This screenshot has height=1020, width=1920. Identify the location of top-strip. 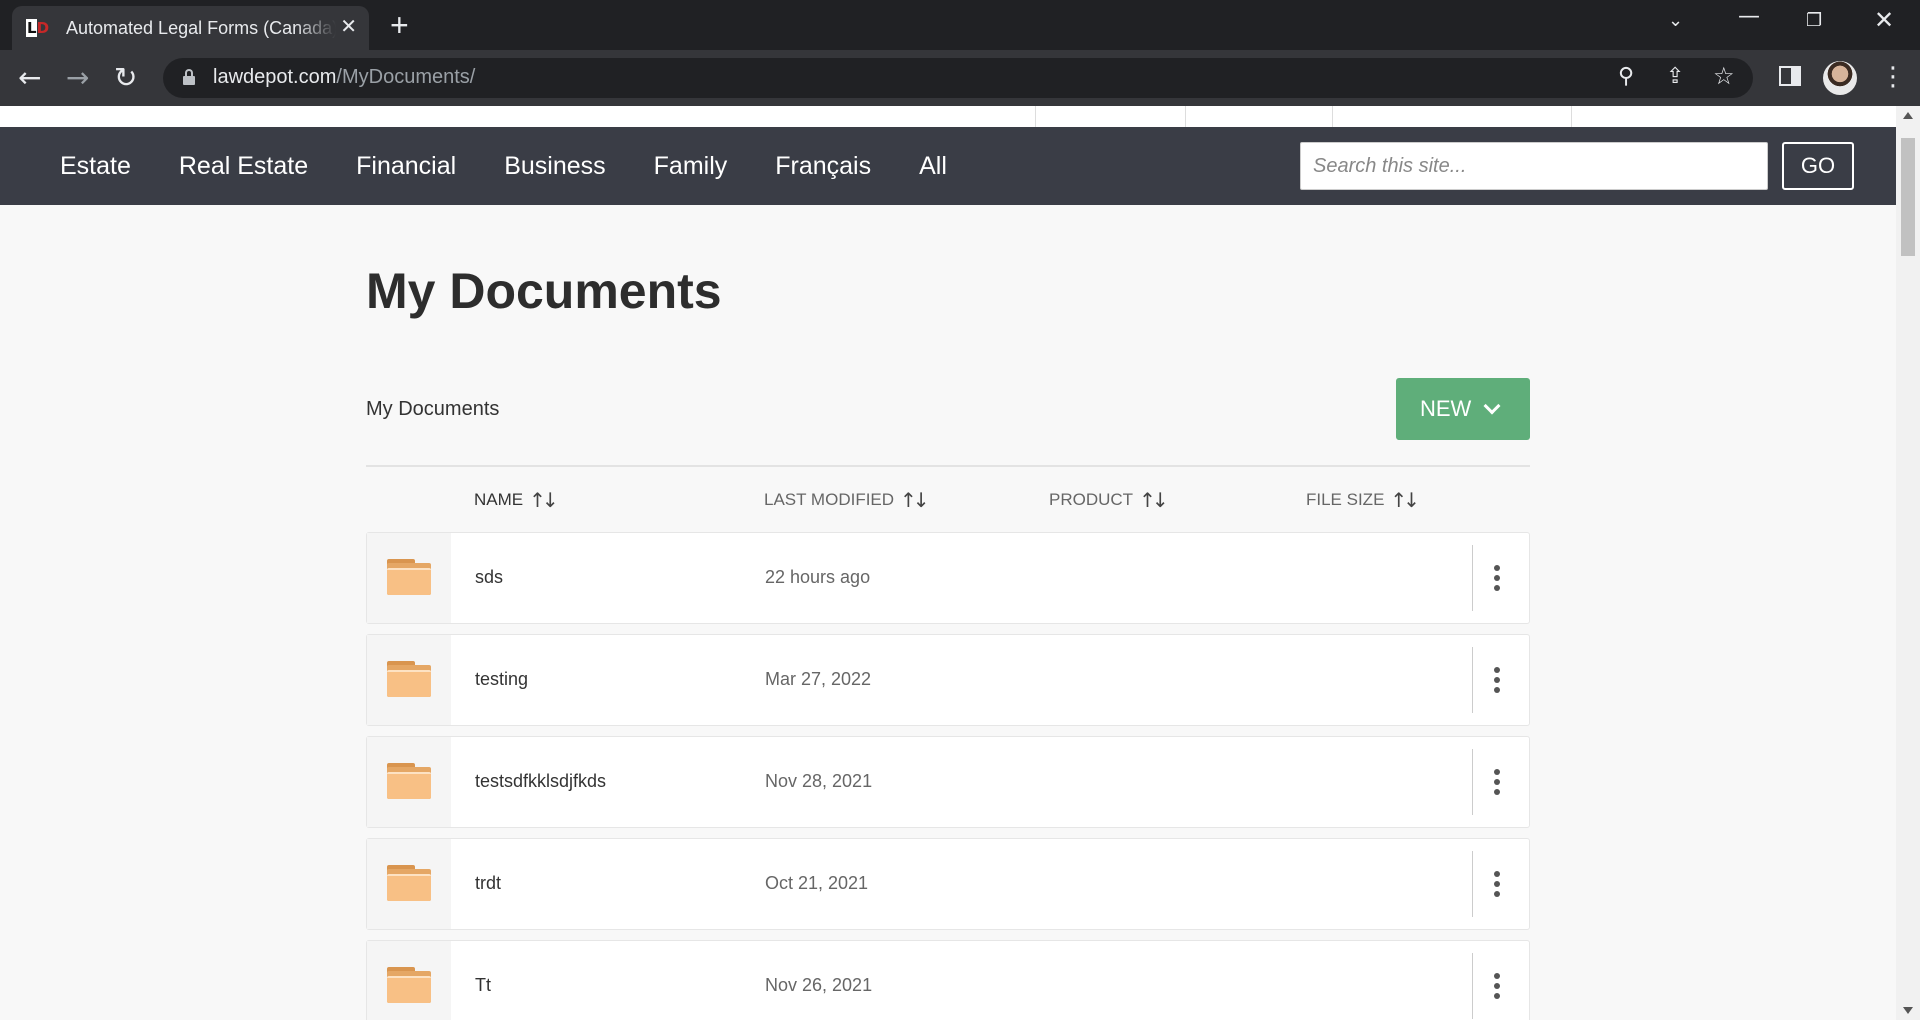
(948, 116).